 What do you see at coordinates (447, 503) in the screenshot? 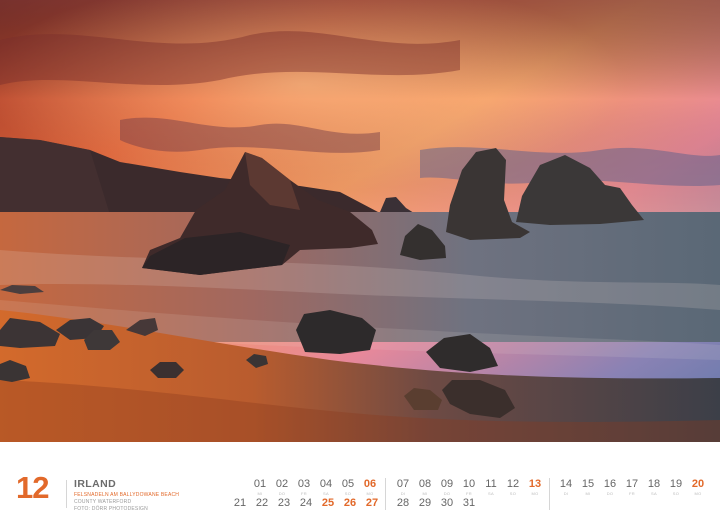
I see `calendar-day: 30` at bounding box center [447, 503].